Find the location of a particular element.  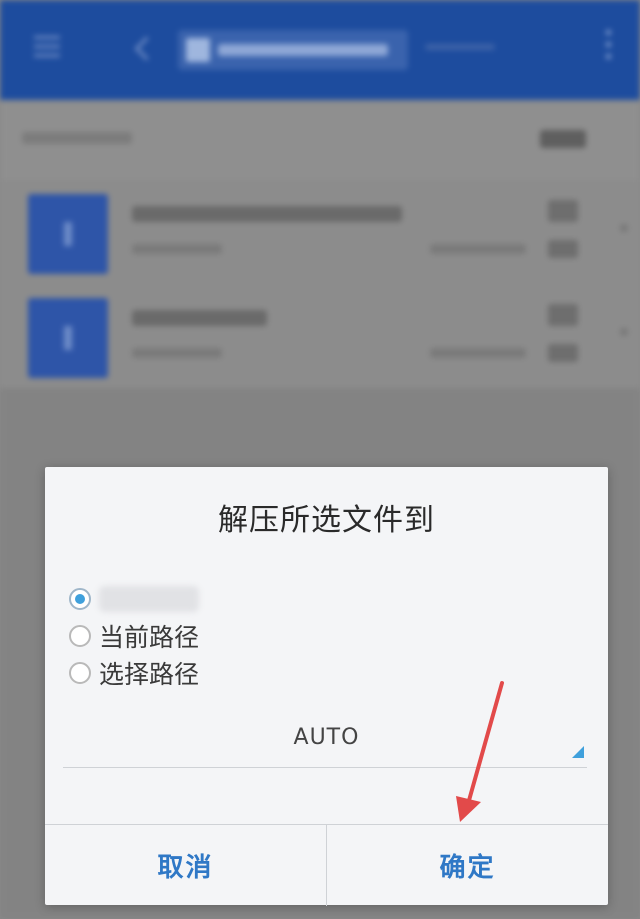

breadcrumb-text-blurred is located at coordinates (303, 50).